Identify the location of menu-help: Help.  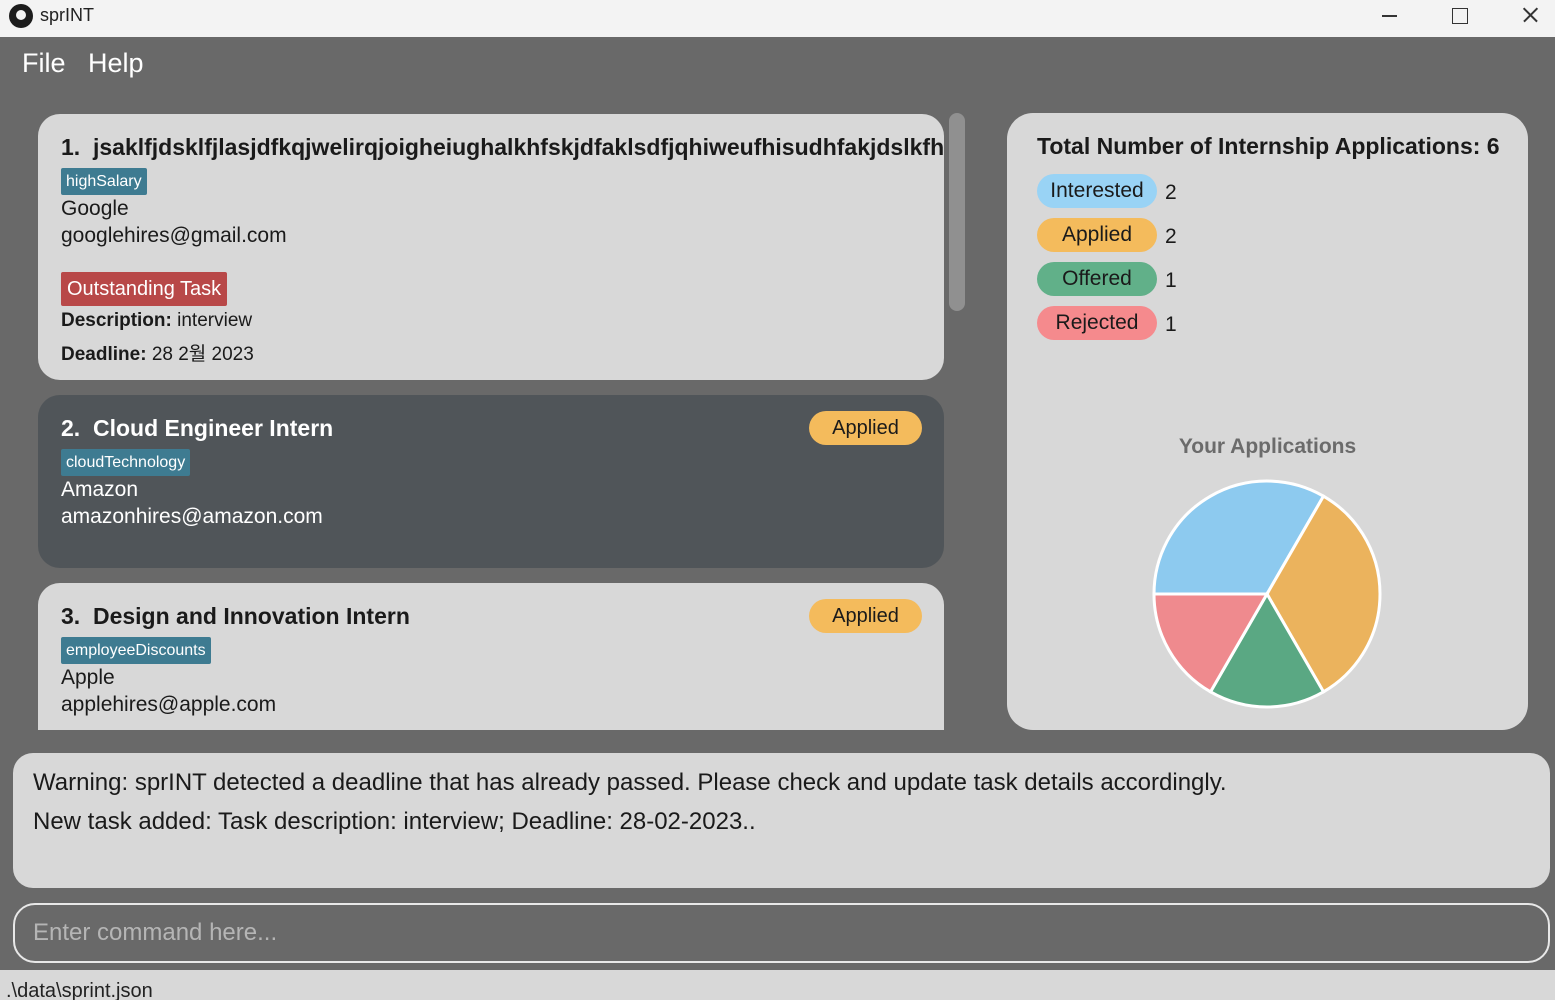
(116, 63).